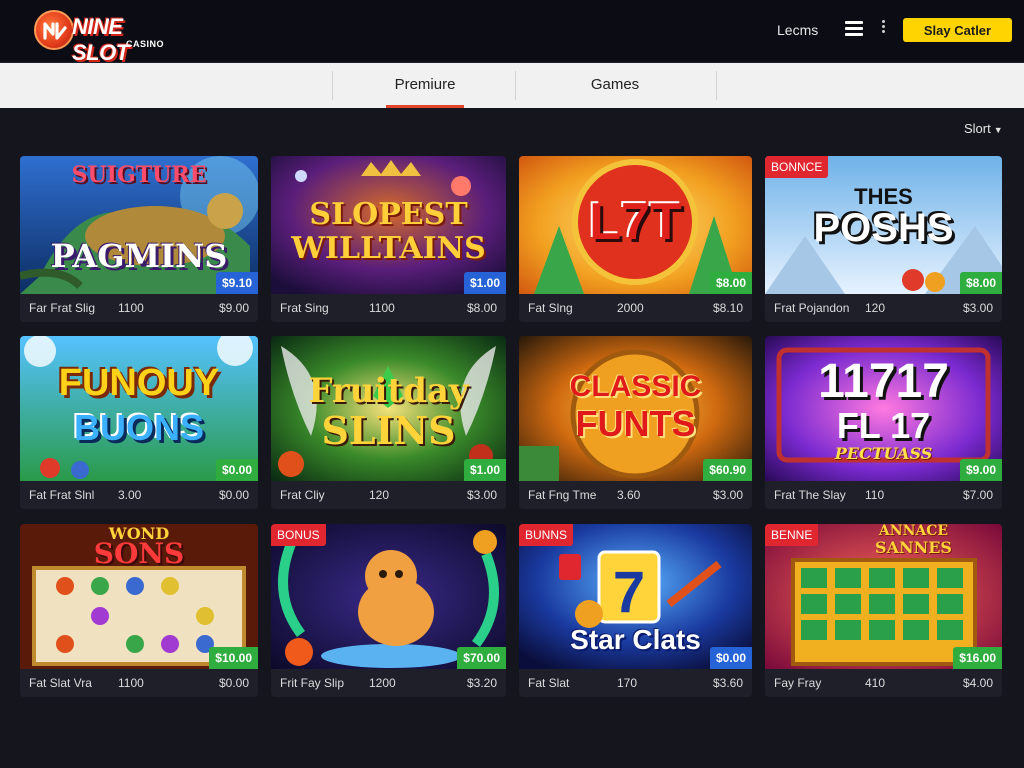 This screenshot has width=1024, height=768. I want to click on hamburger-menu-icon, so click(854, 29).